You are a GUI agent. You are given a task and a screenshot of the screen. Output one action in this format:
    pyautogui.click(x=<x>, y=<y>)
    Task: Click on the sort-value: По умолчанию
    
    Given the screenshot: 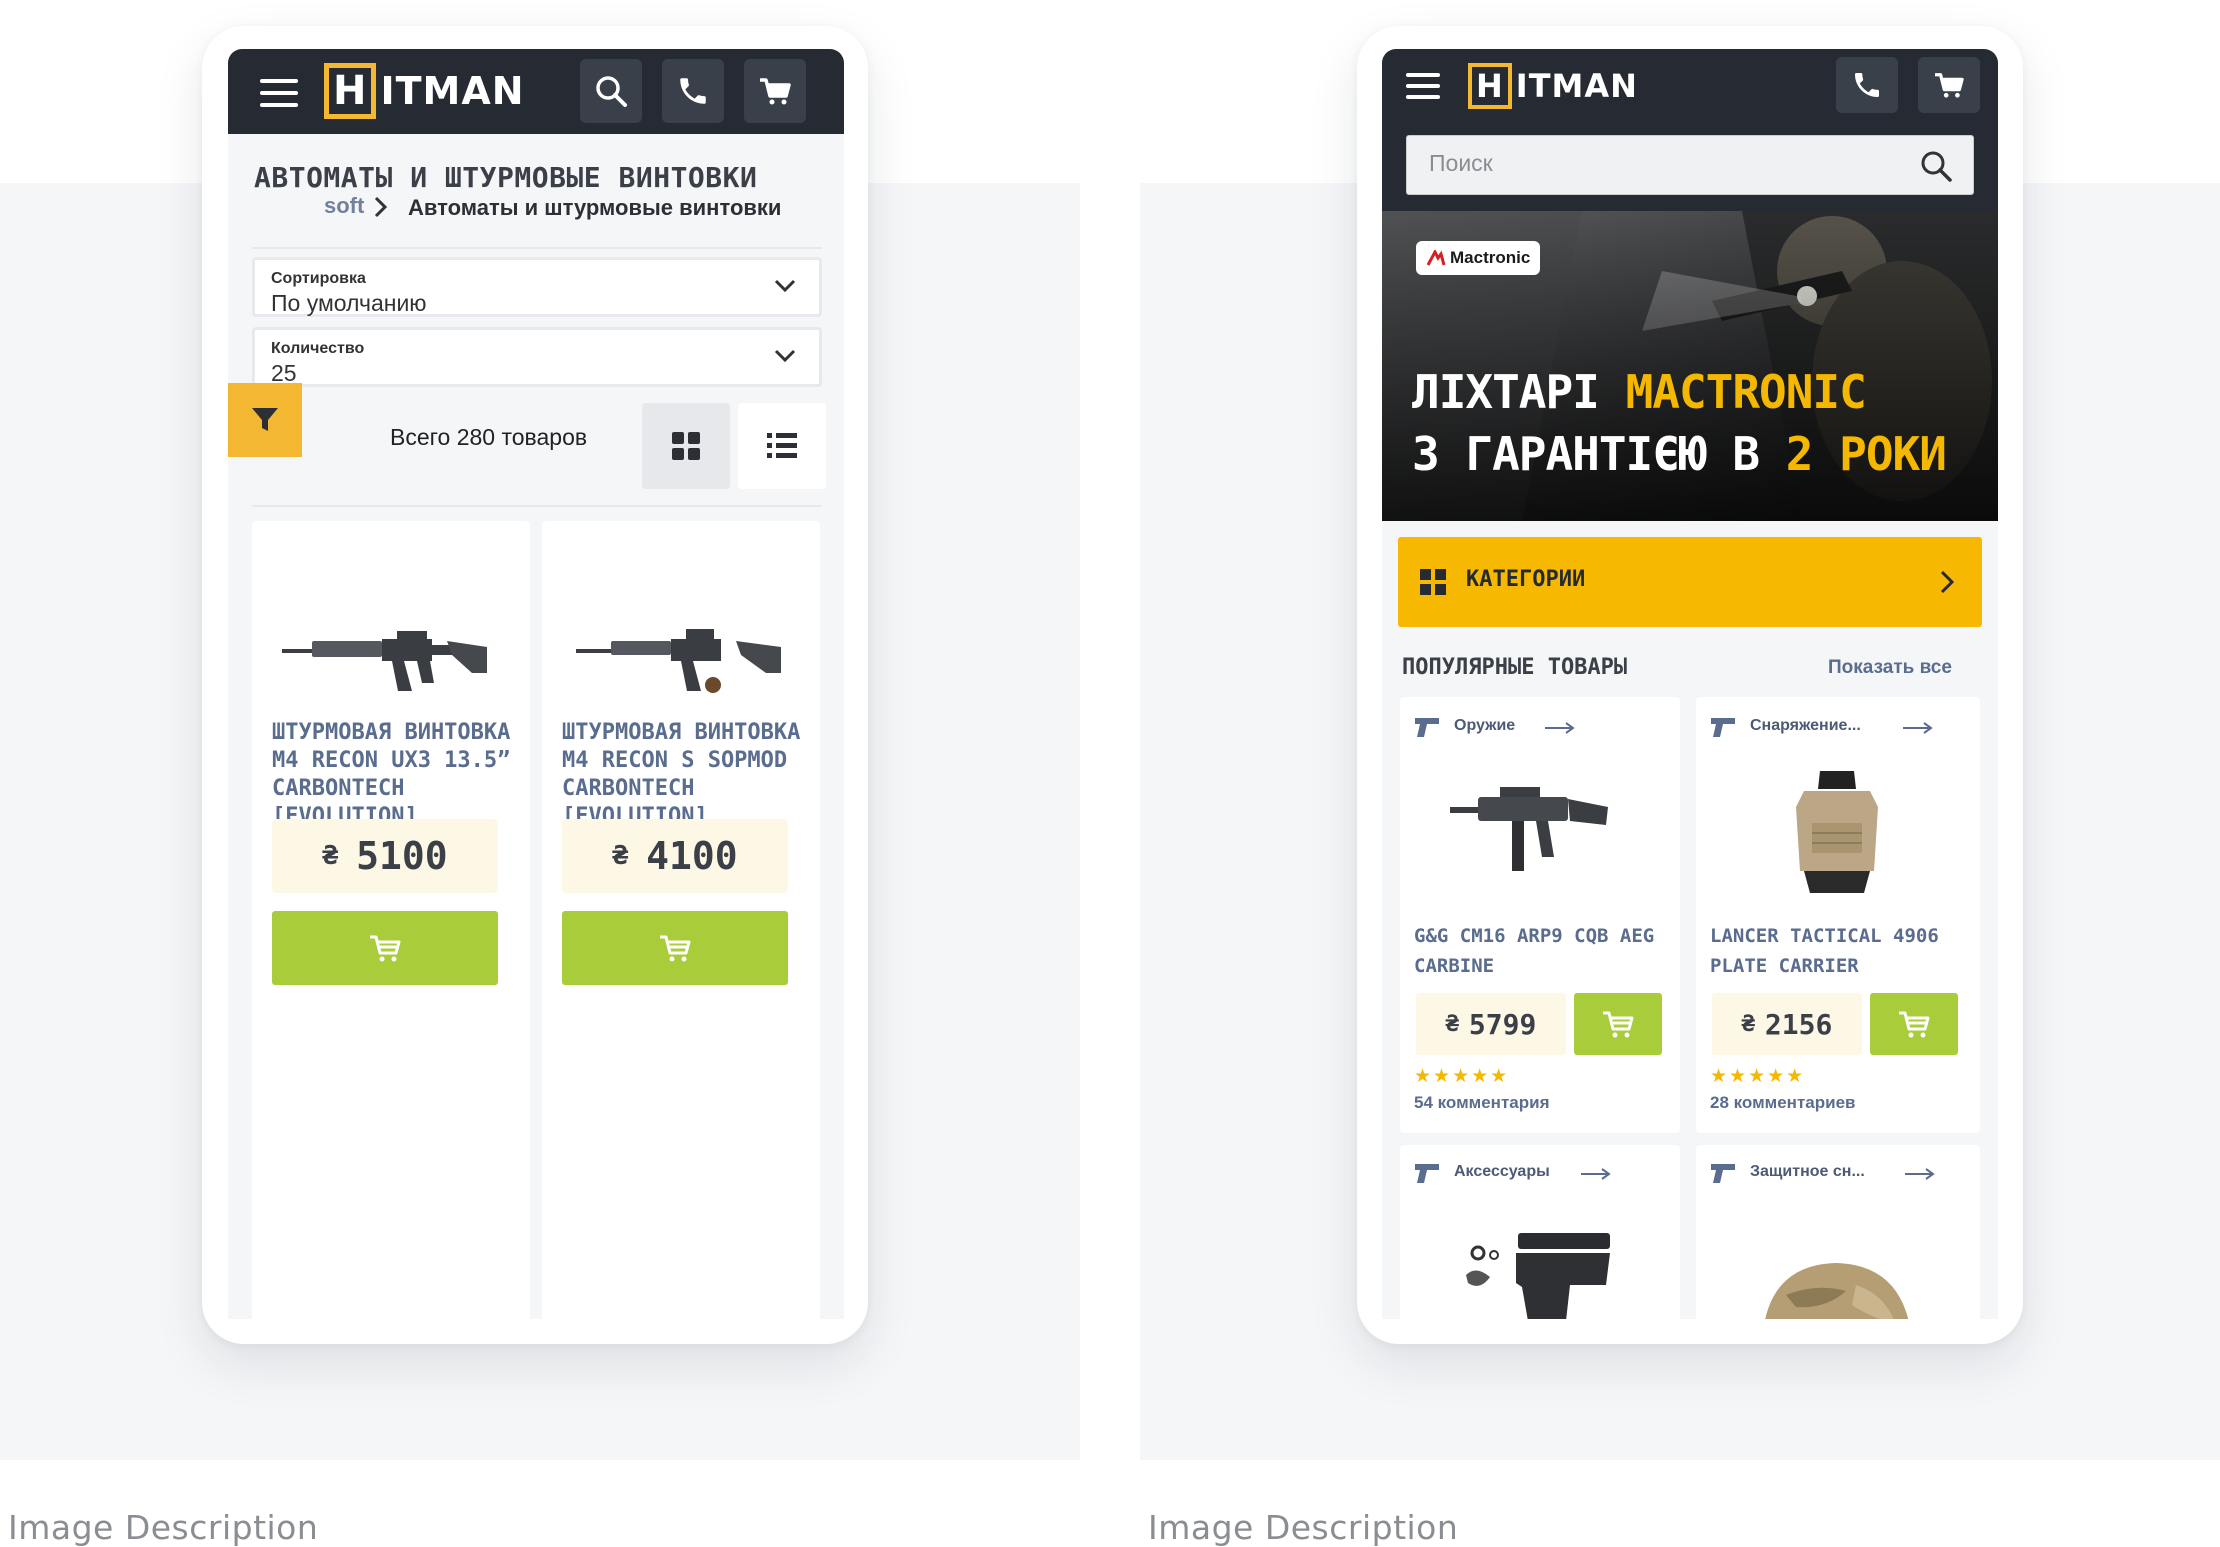 What is the action you would take?
    pyautogui.click(x=349, y=303)
    